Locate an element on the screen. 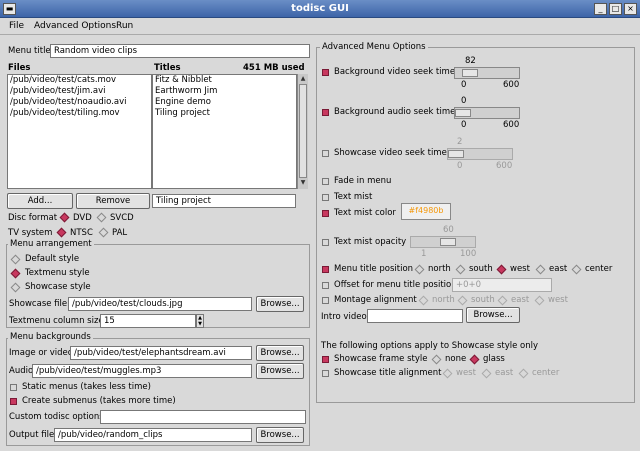  pal-radio is located at coordinates (103, 232).